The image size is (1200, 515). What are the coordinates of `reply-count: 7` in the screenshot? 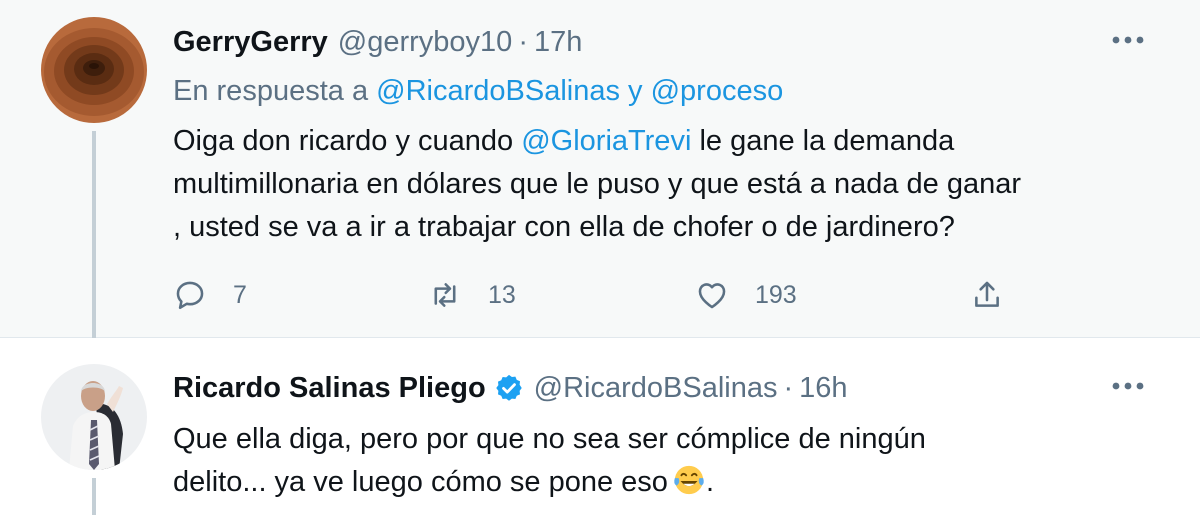 It's located at (240, 294).